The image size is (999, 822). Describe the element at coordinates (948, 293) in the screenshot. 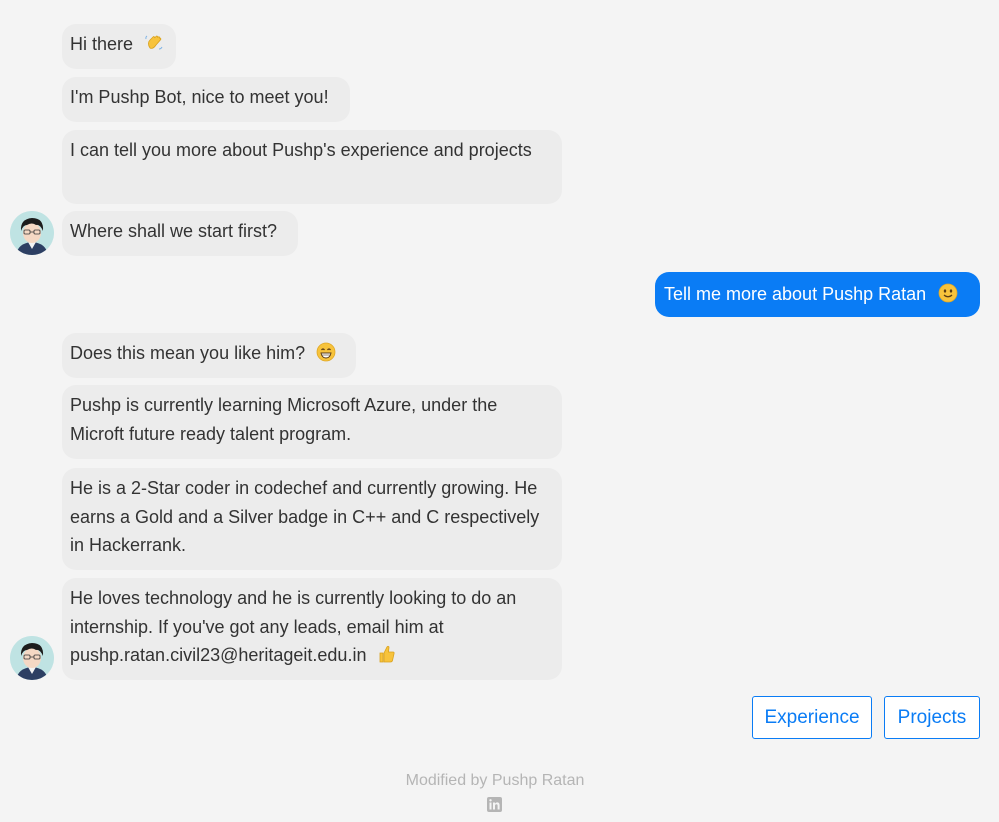

I see `slightly-smiling-face-icon` at that location.